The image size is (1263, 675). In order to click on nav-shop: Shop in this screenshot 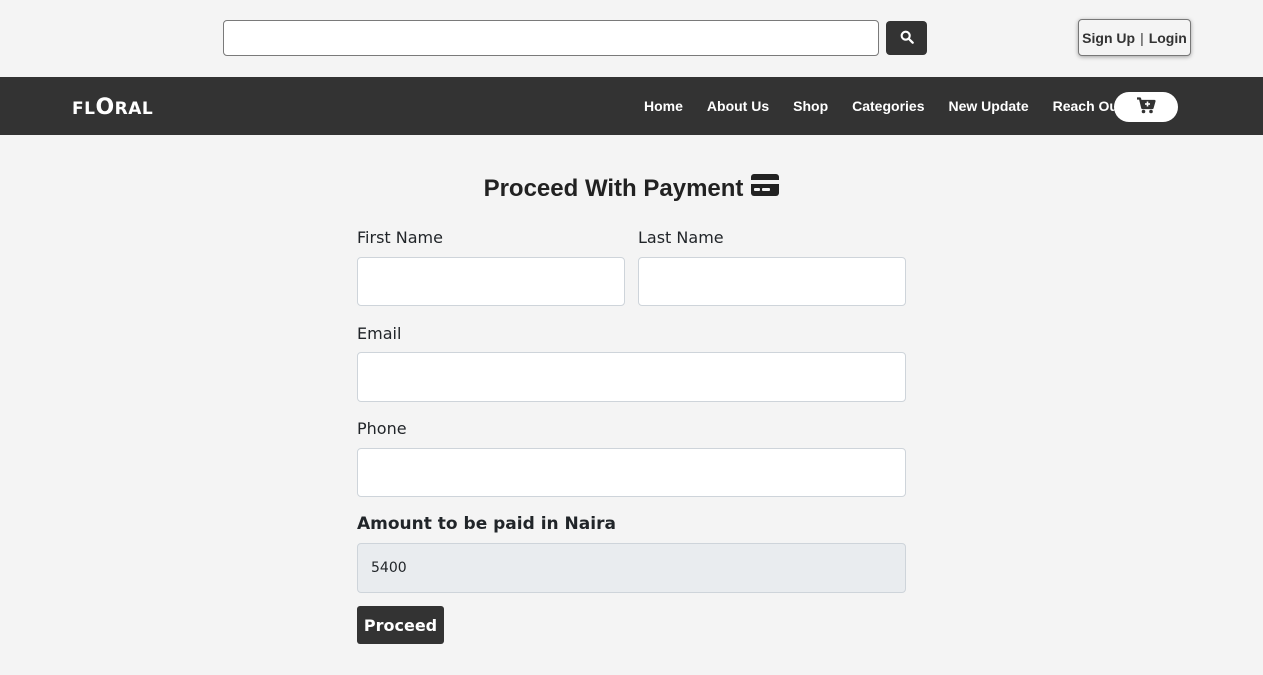, I will do `click(810, 106)`.